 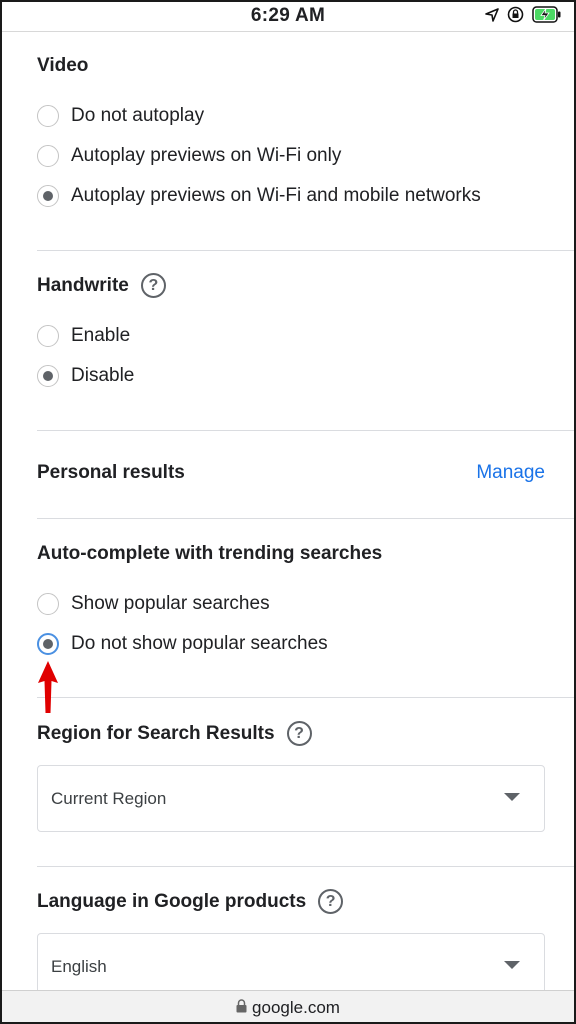 What do you see at coordinates (515, 17) in the screenshot?
I see `orientation-lock-icon` at bounding box center [515, 17].